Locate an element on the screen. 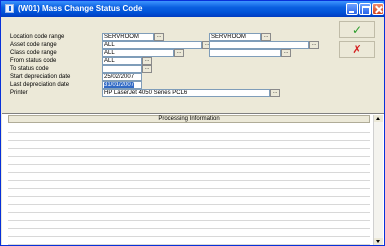 The image size is (385, 246). last-depreciation-date-value: 31/01/2007 is located at coordinates (119, 85).